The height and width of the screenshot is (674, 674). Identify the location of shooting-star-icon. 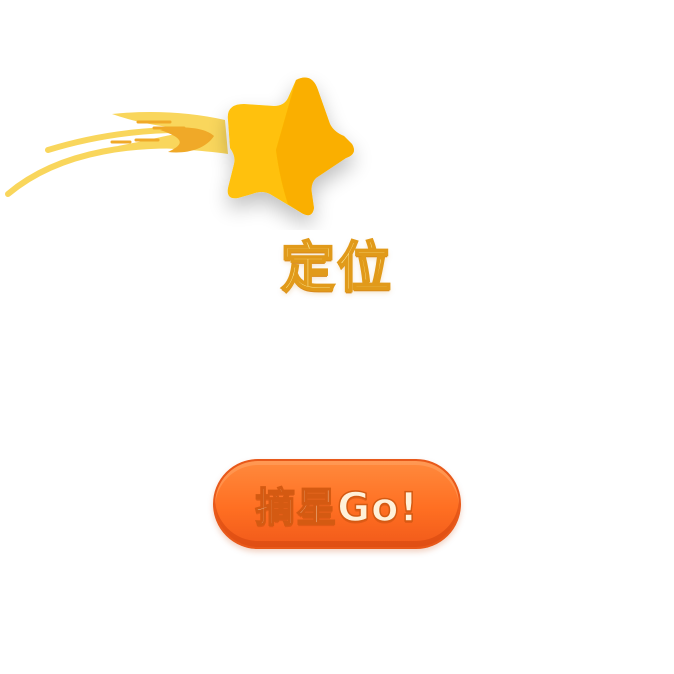
(179, 146).